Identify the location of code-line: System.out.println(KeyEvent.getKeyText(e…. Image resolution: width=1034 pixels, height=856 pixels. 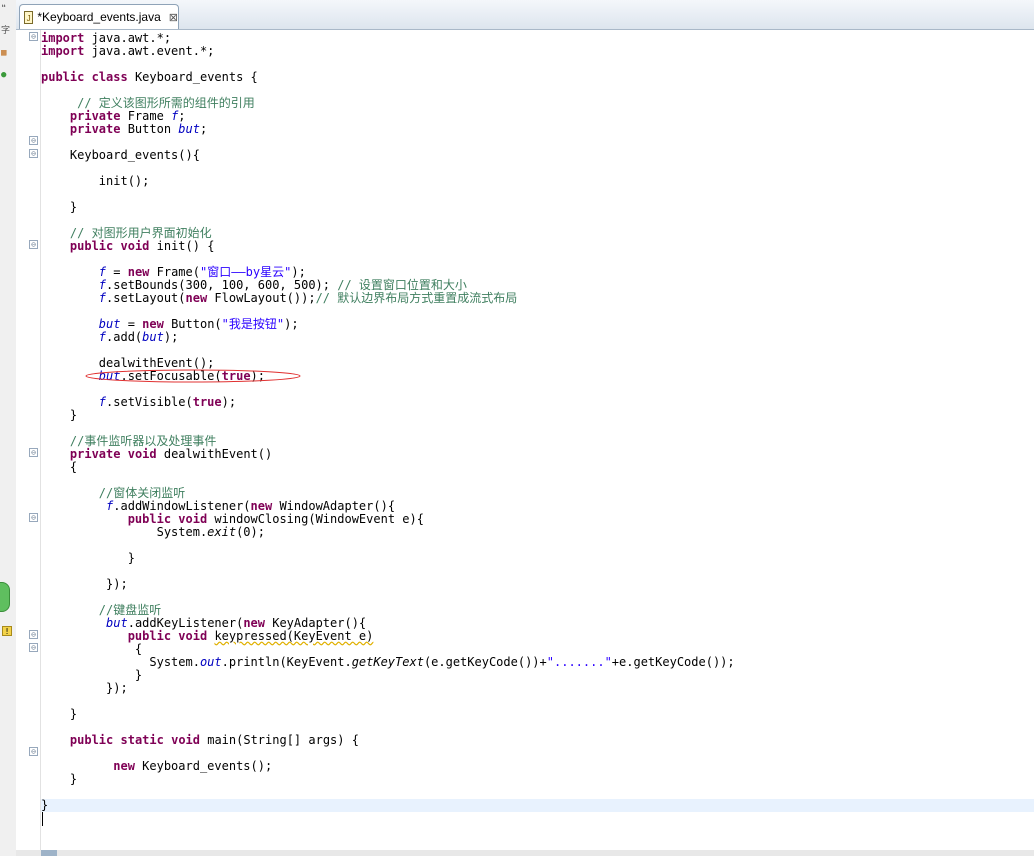
(387, 662).